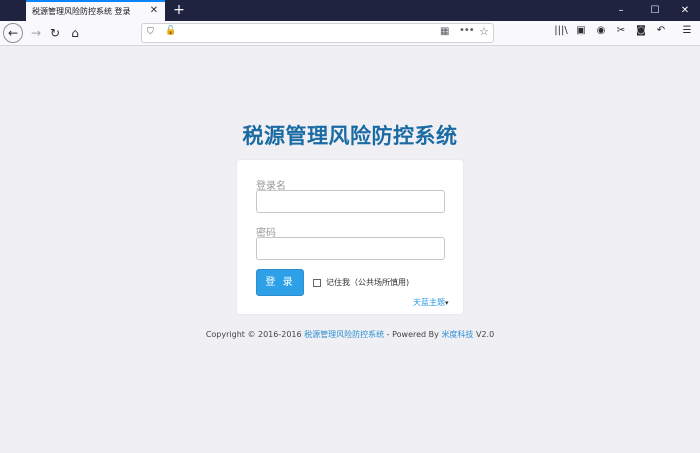  What do you see at coordinates (150, 32) in the screenshot?
I see `tracking-shield-icon: ⛉` at bounding box center [150, 32].